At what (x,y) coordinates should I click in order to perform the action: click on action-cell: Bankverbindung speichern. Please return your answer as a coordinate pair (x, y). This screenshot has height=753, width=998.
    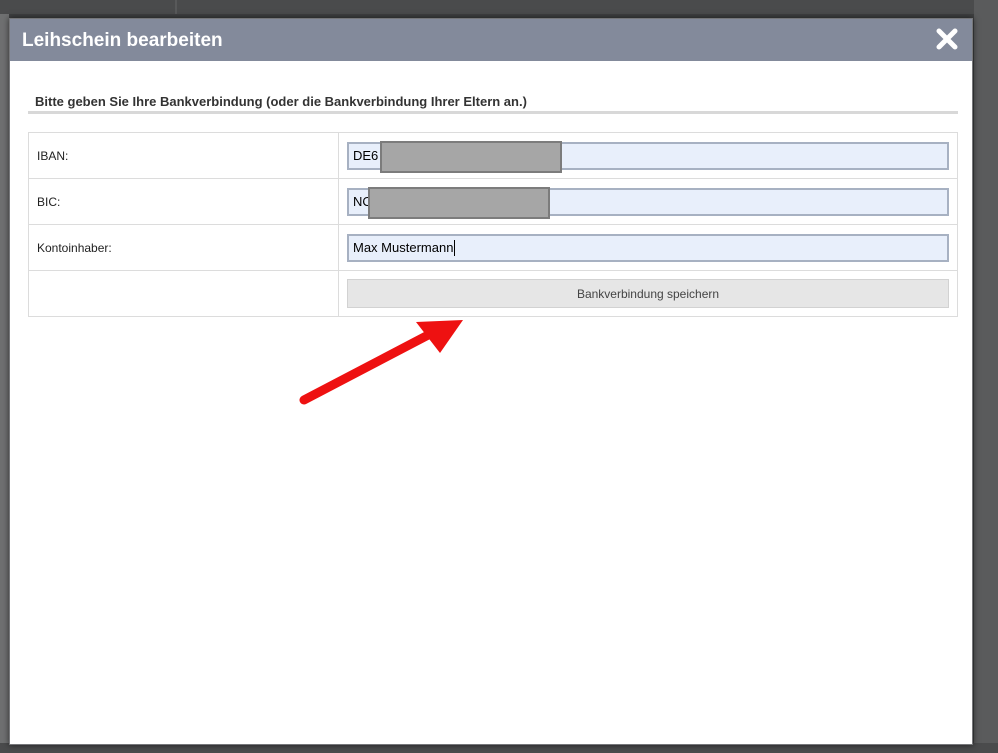
    Looking at the image, I should click on (648, 293).